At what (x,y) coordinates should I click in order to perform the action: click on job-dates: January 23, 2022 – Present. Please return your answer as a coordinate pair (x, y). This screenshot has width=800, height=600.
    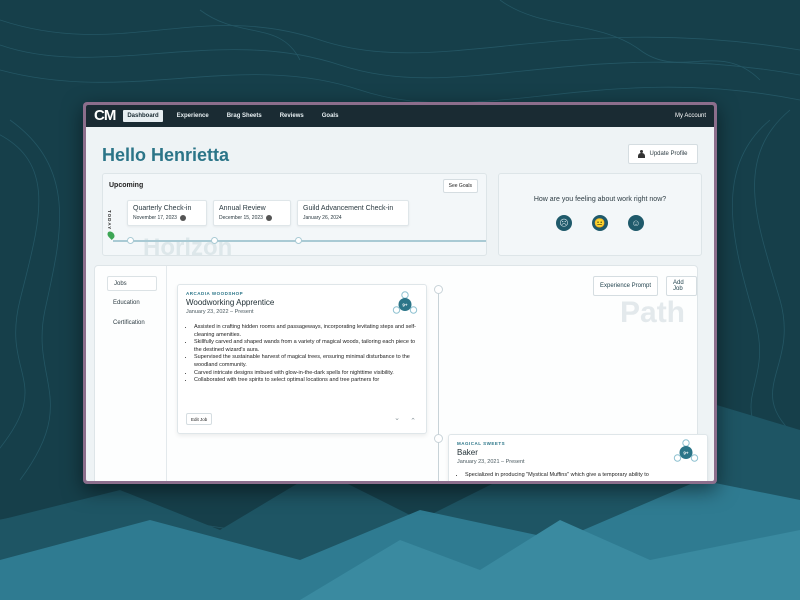
    Looking at the image, I should click on (220, 312).